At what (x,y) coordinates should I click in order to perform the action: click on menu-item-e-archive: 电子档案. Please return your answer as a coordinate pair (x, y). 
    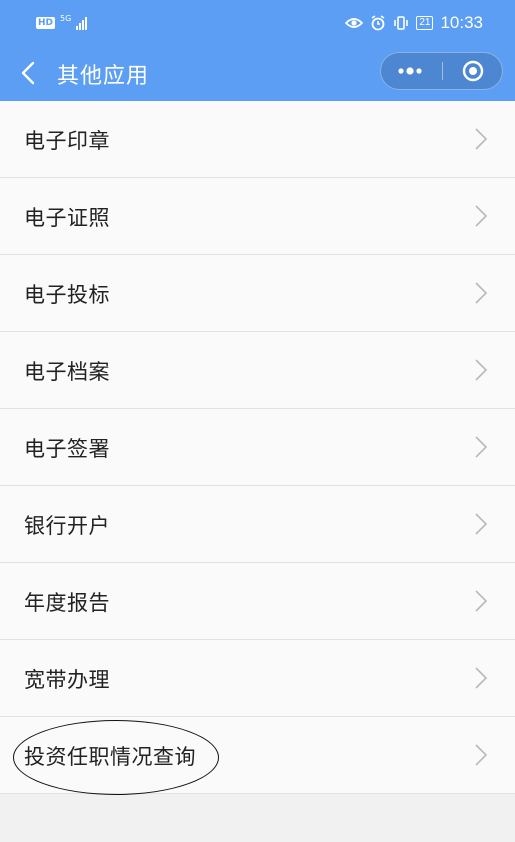
    Looking at the image, I should click on (257, 370).